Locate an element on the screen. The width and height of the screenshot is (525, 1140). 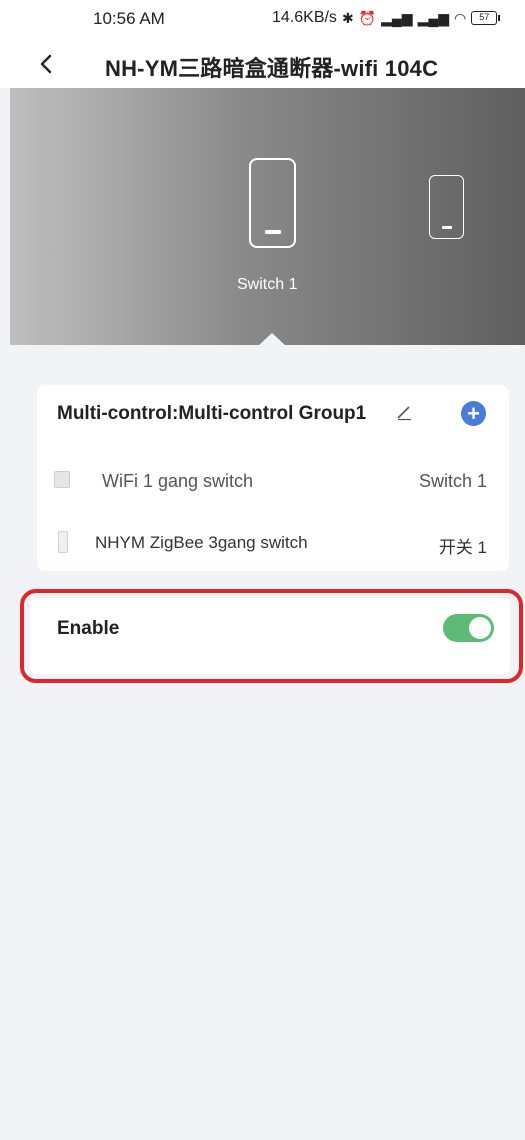
device-channel: 开关 1 is located at coordinates (462, 547).